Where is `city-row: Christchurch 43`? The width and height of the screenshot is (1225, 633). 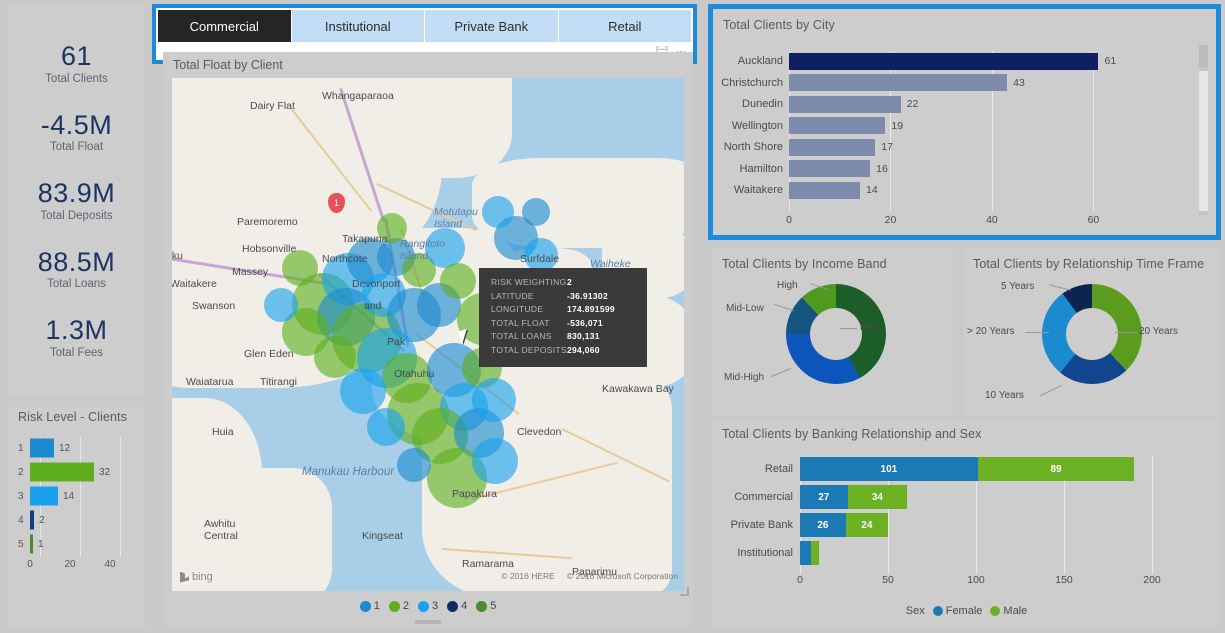
city-row: Christchurch 43 is located at coordinates (873, 83).